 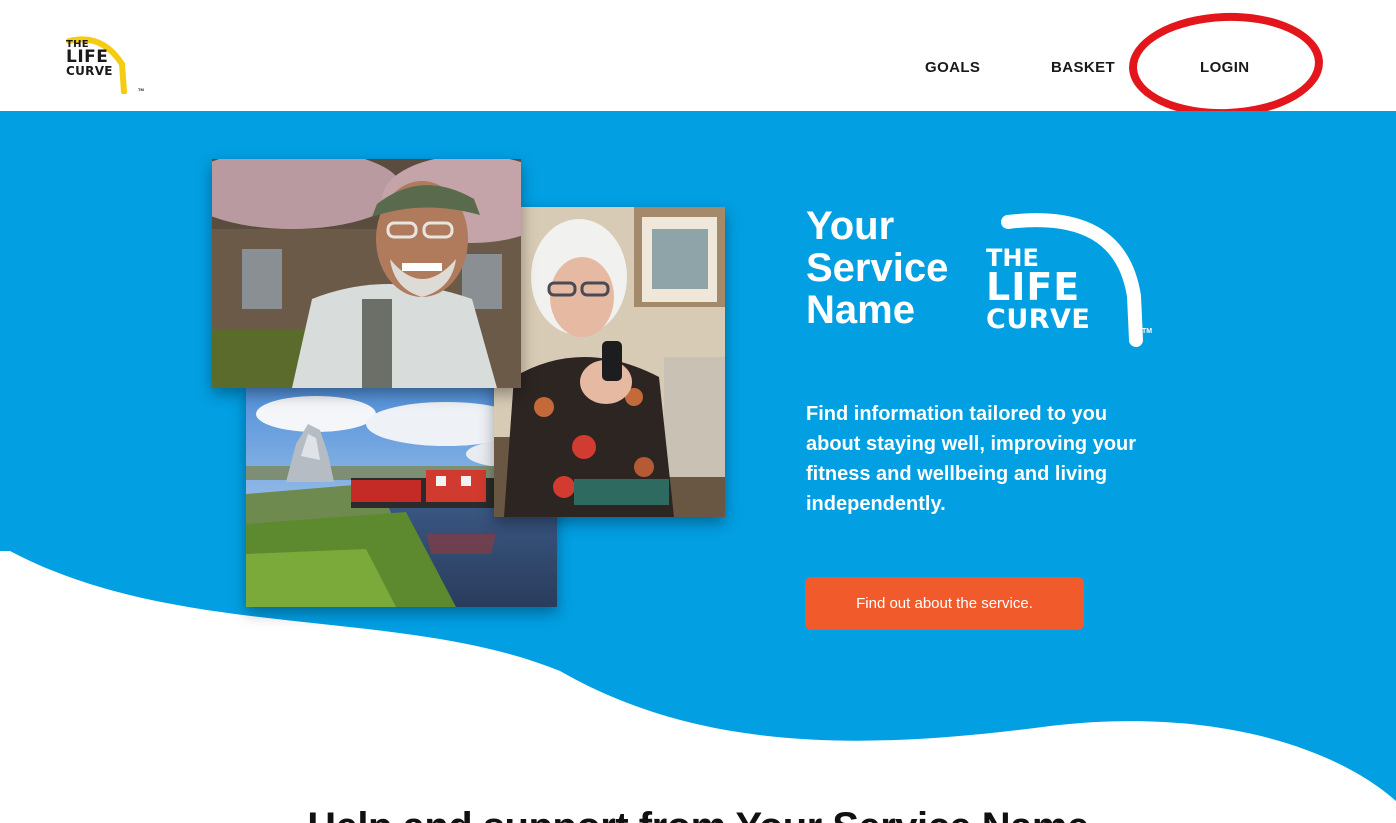 What do you see at coordinates (366, 273) in the screenshot?
I see `older-man-in-cap-photo` at bounding box center [366, 273].